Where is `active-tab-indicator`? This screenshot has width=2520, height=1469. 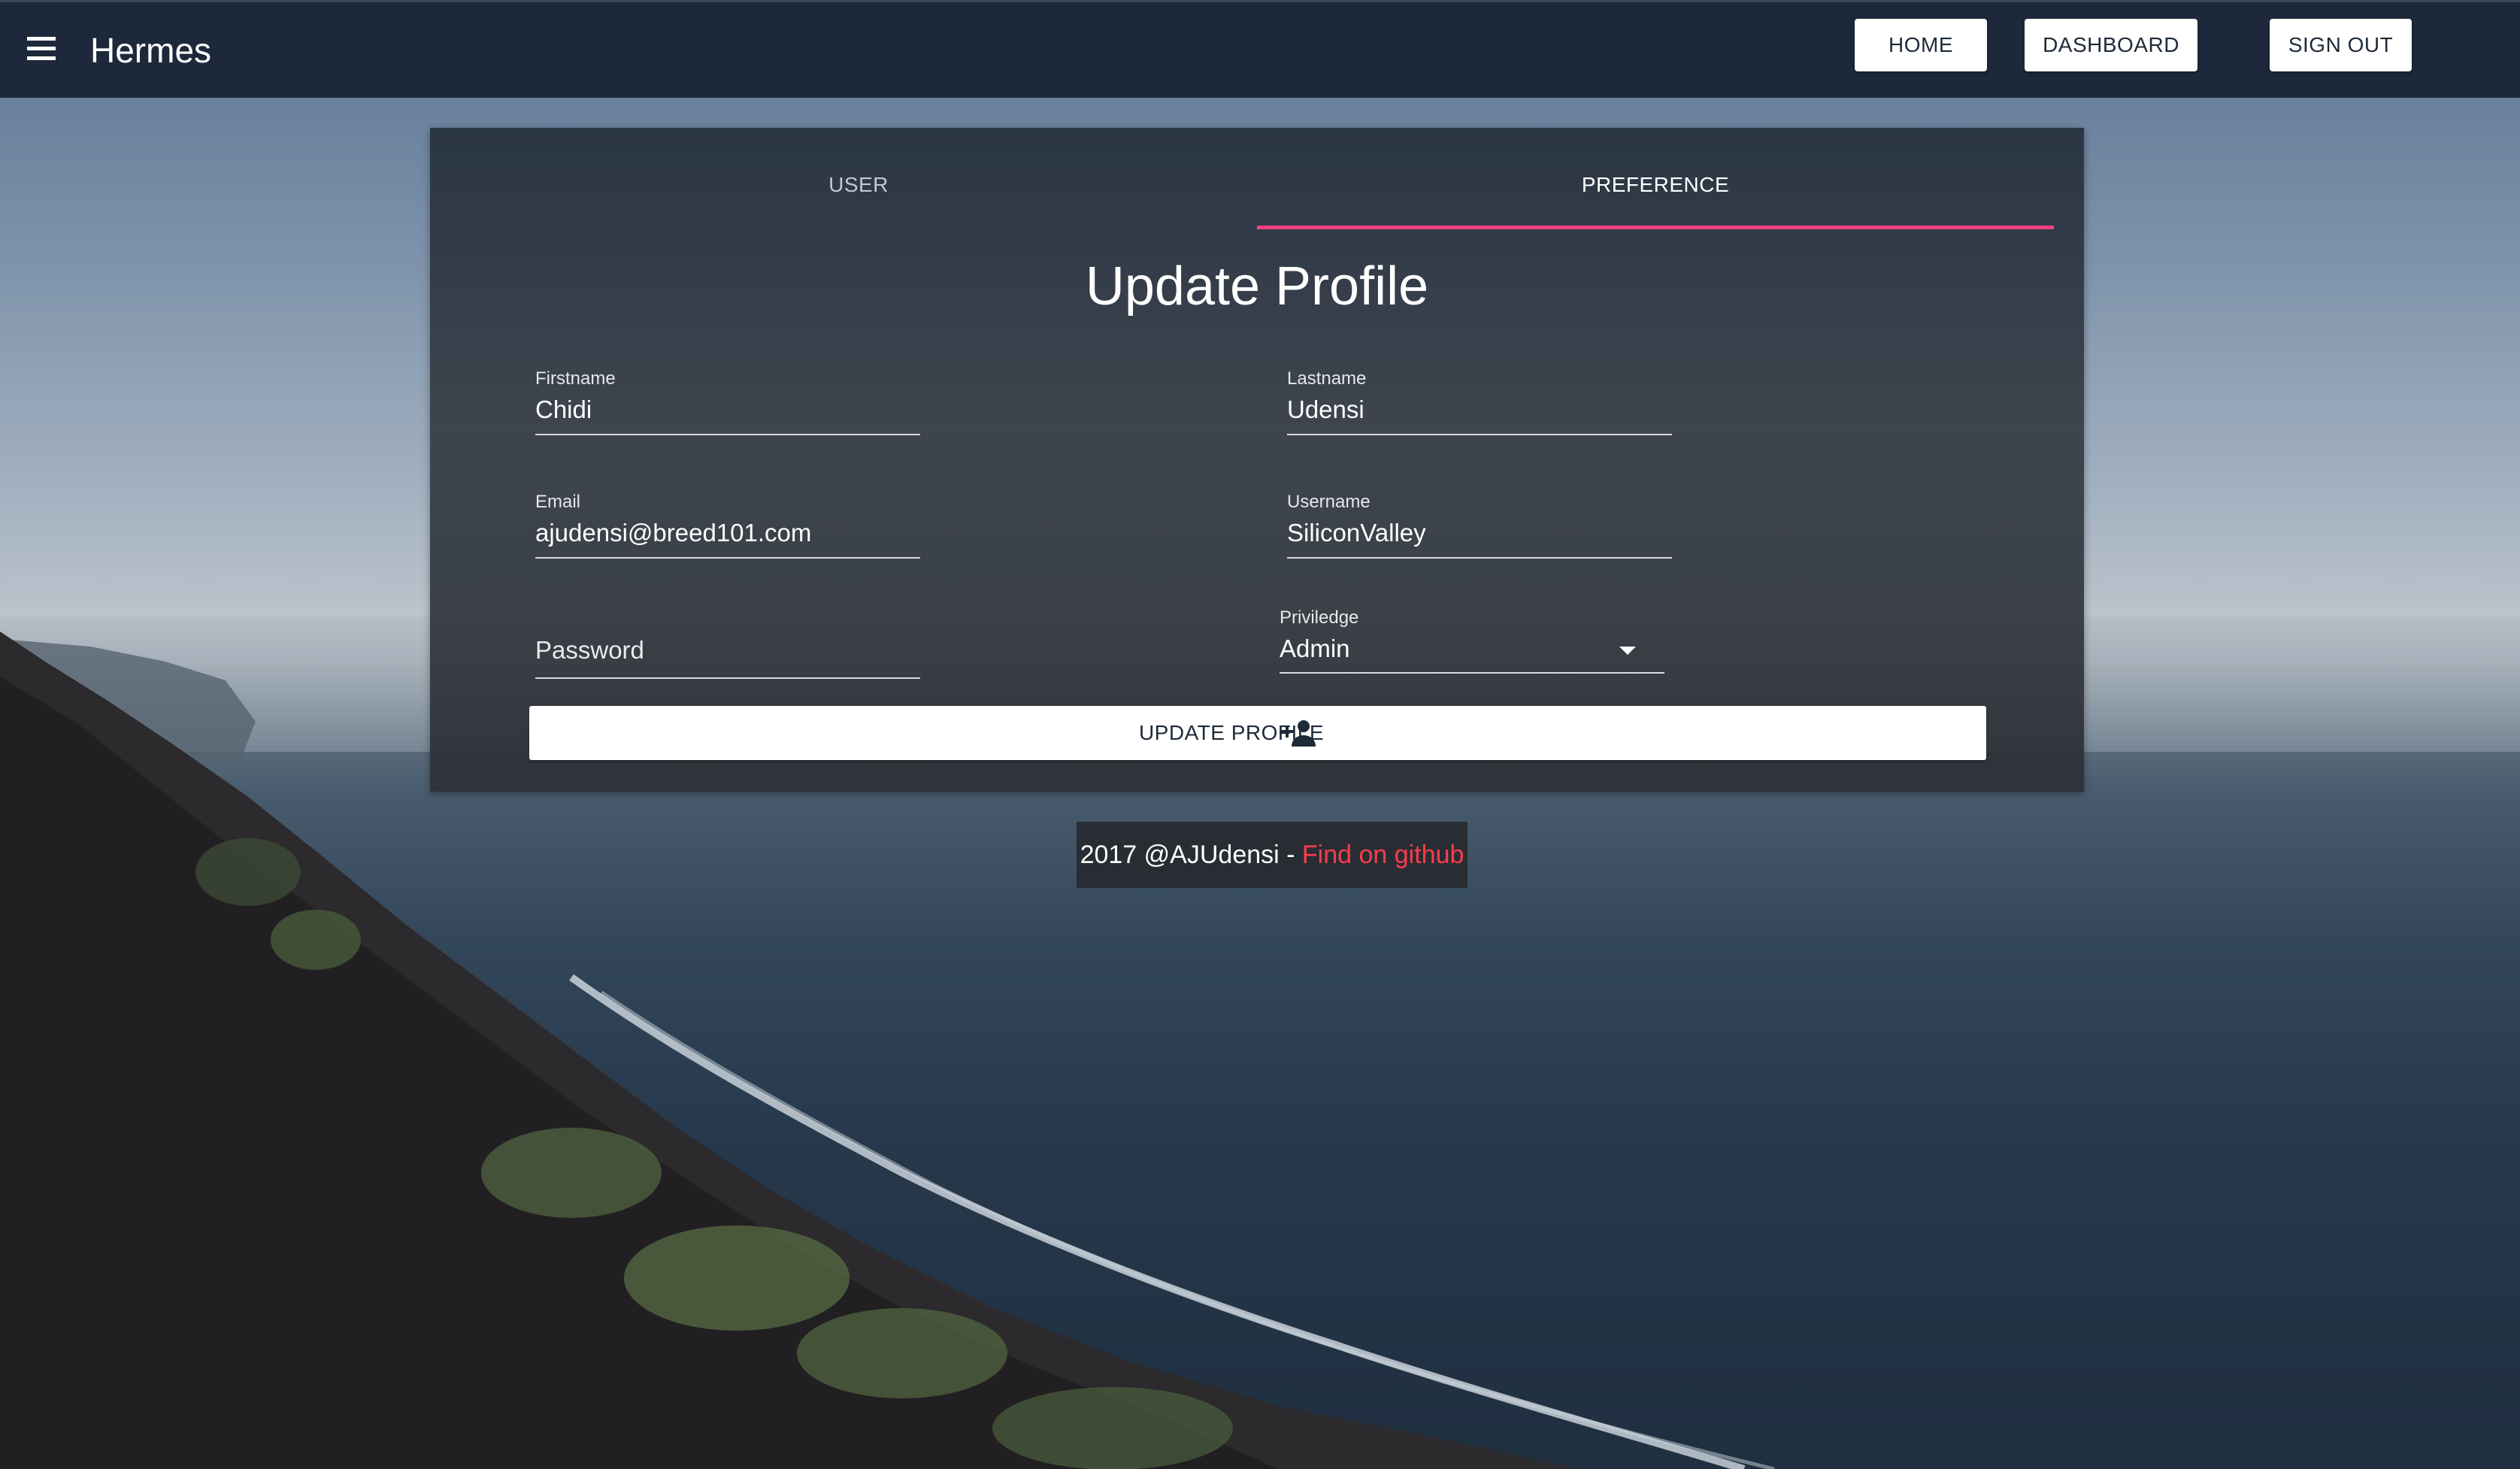
active-tab-indicator is located at coordinates (1655, 228).